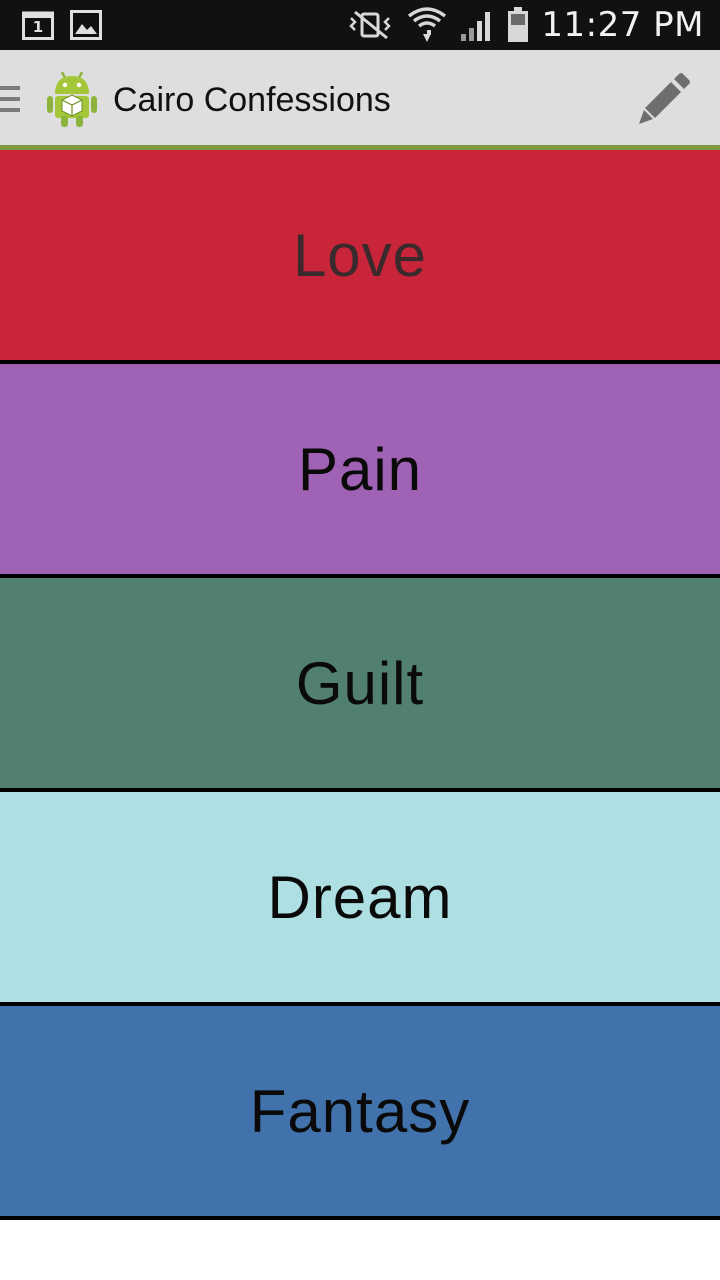  Describe the element at coordinates (62, 25) in the screenshot. I see `notification-icons: 1` at that location.